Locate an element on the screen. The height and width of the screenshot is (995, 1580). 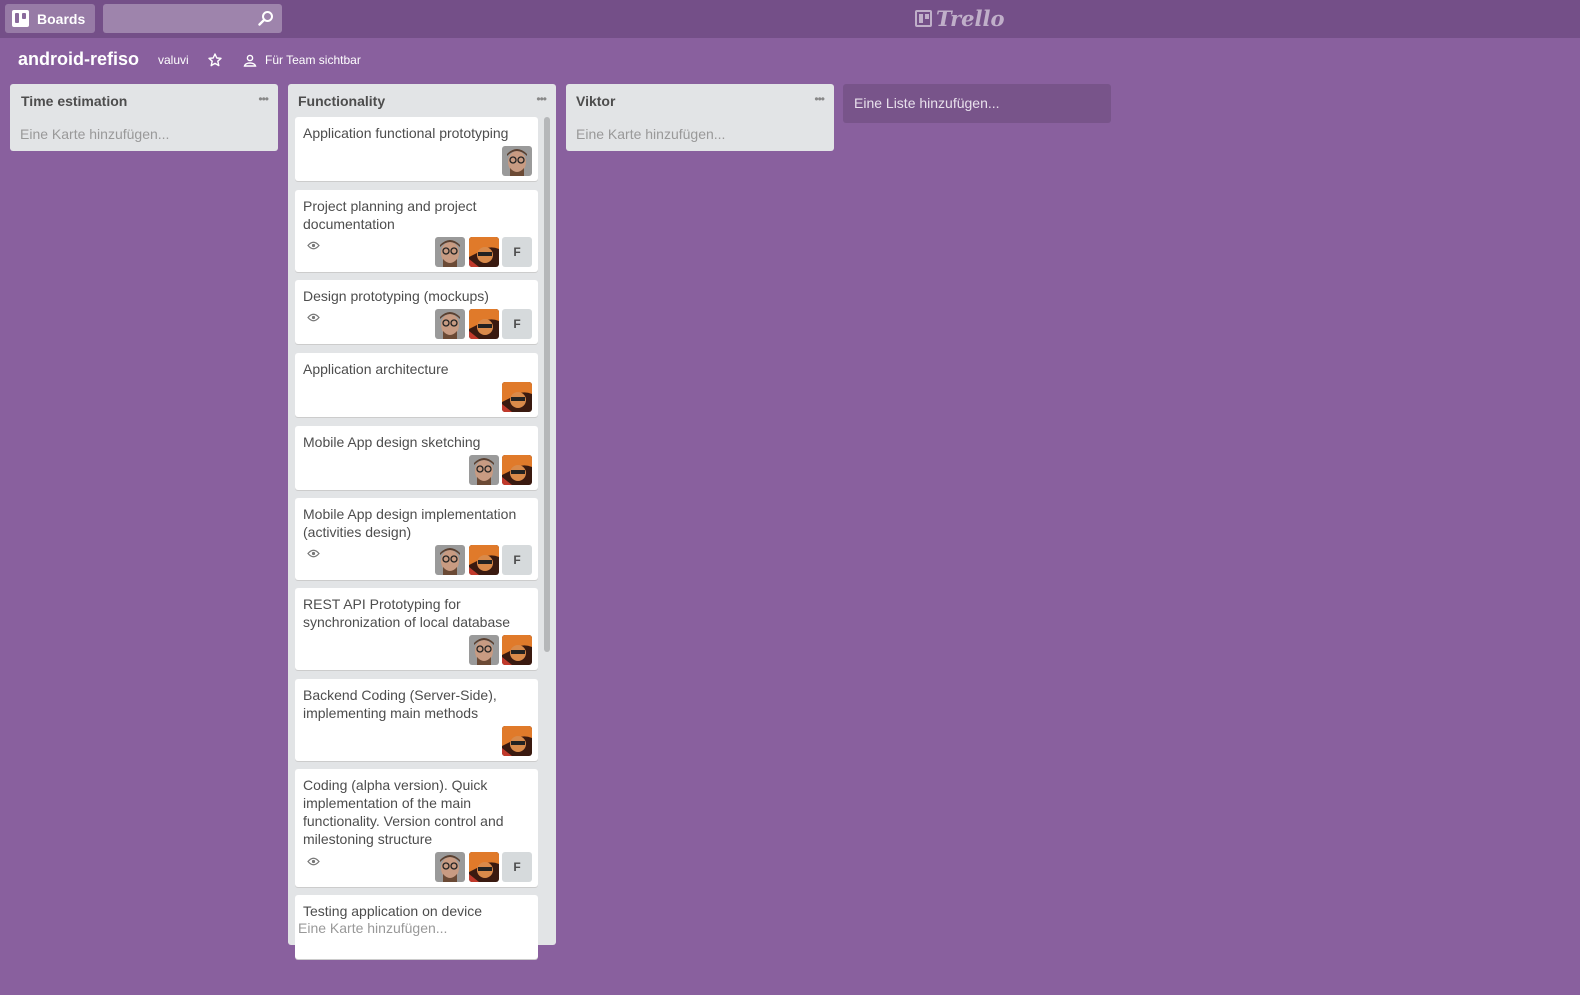
visibility-label: Für Team sichtbar is located at coordinates (313, 60).